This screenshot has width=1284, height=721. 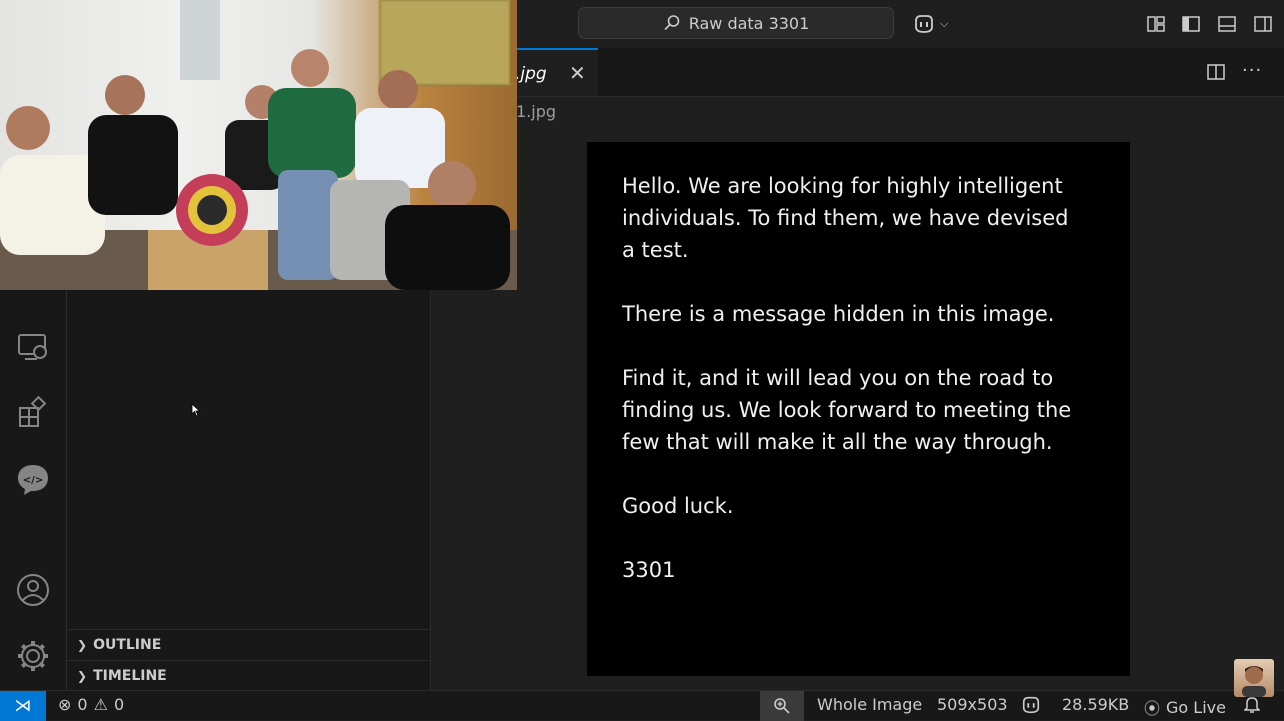 I want to click on search-icon, so click(x=672, y=23).